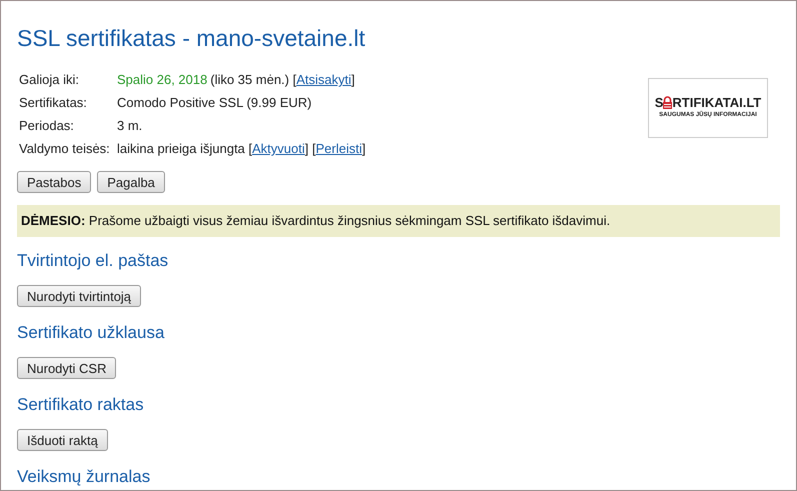  What do you see at coordinates (131, 182) in the screenshot?
I see `action-button: Pagalba` at bounding box center [131, 182].